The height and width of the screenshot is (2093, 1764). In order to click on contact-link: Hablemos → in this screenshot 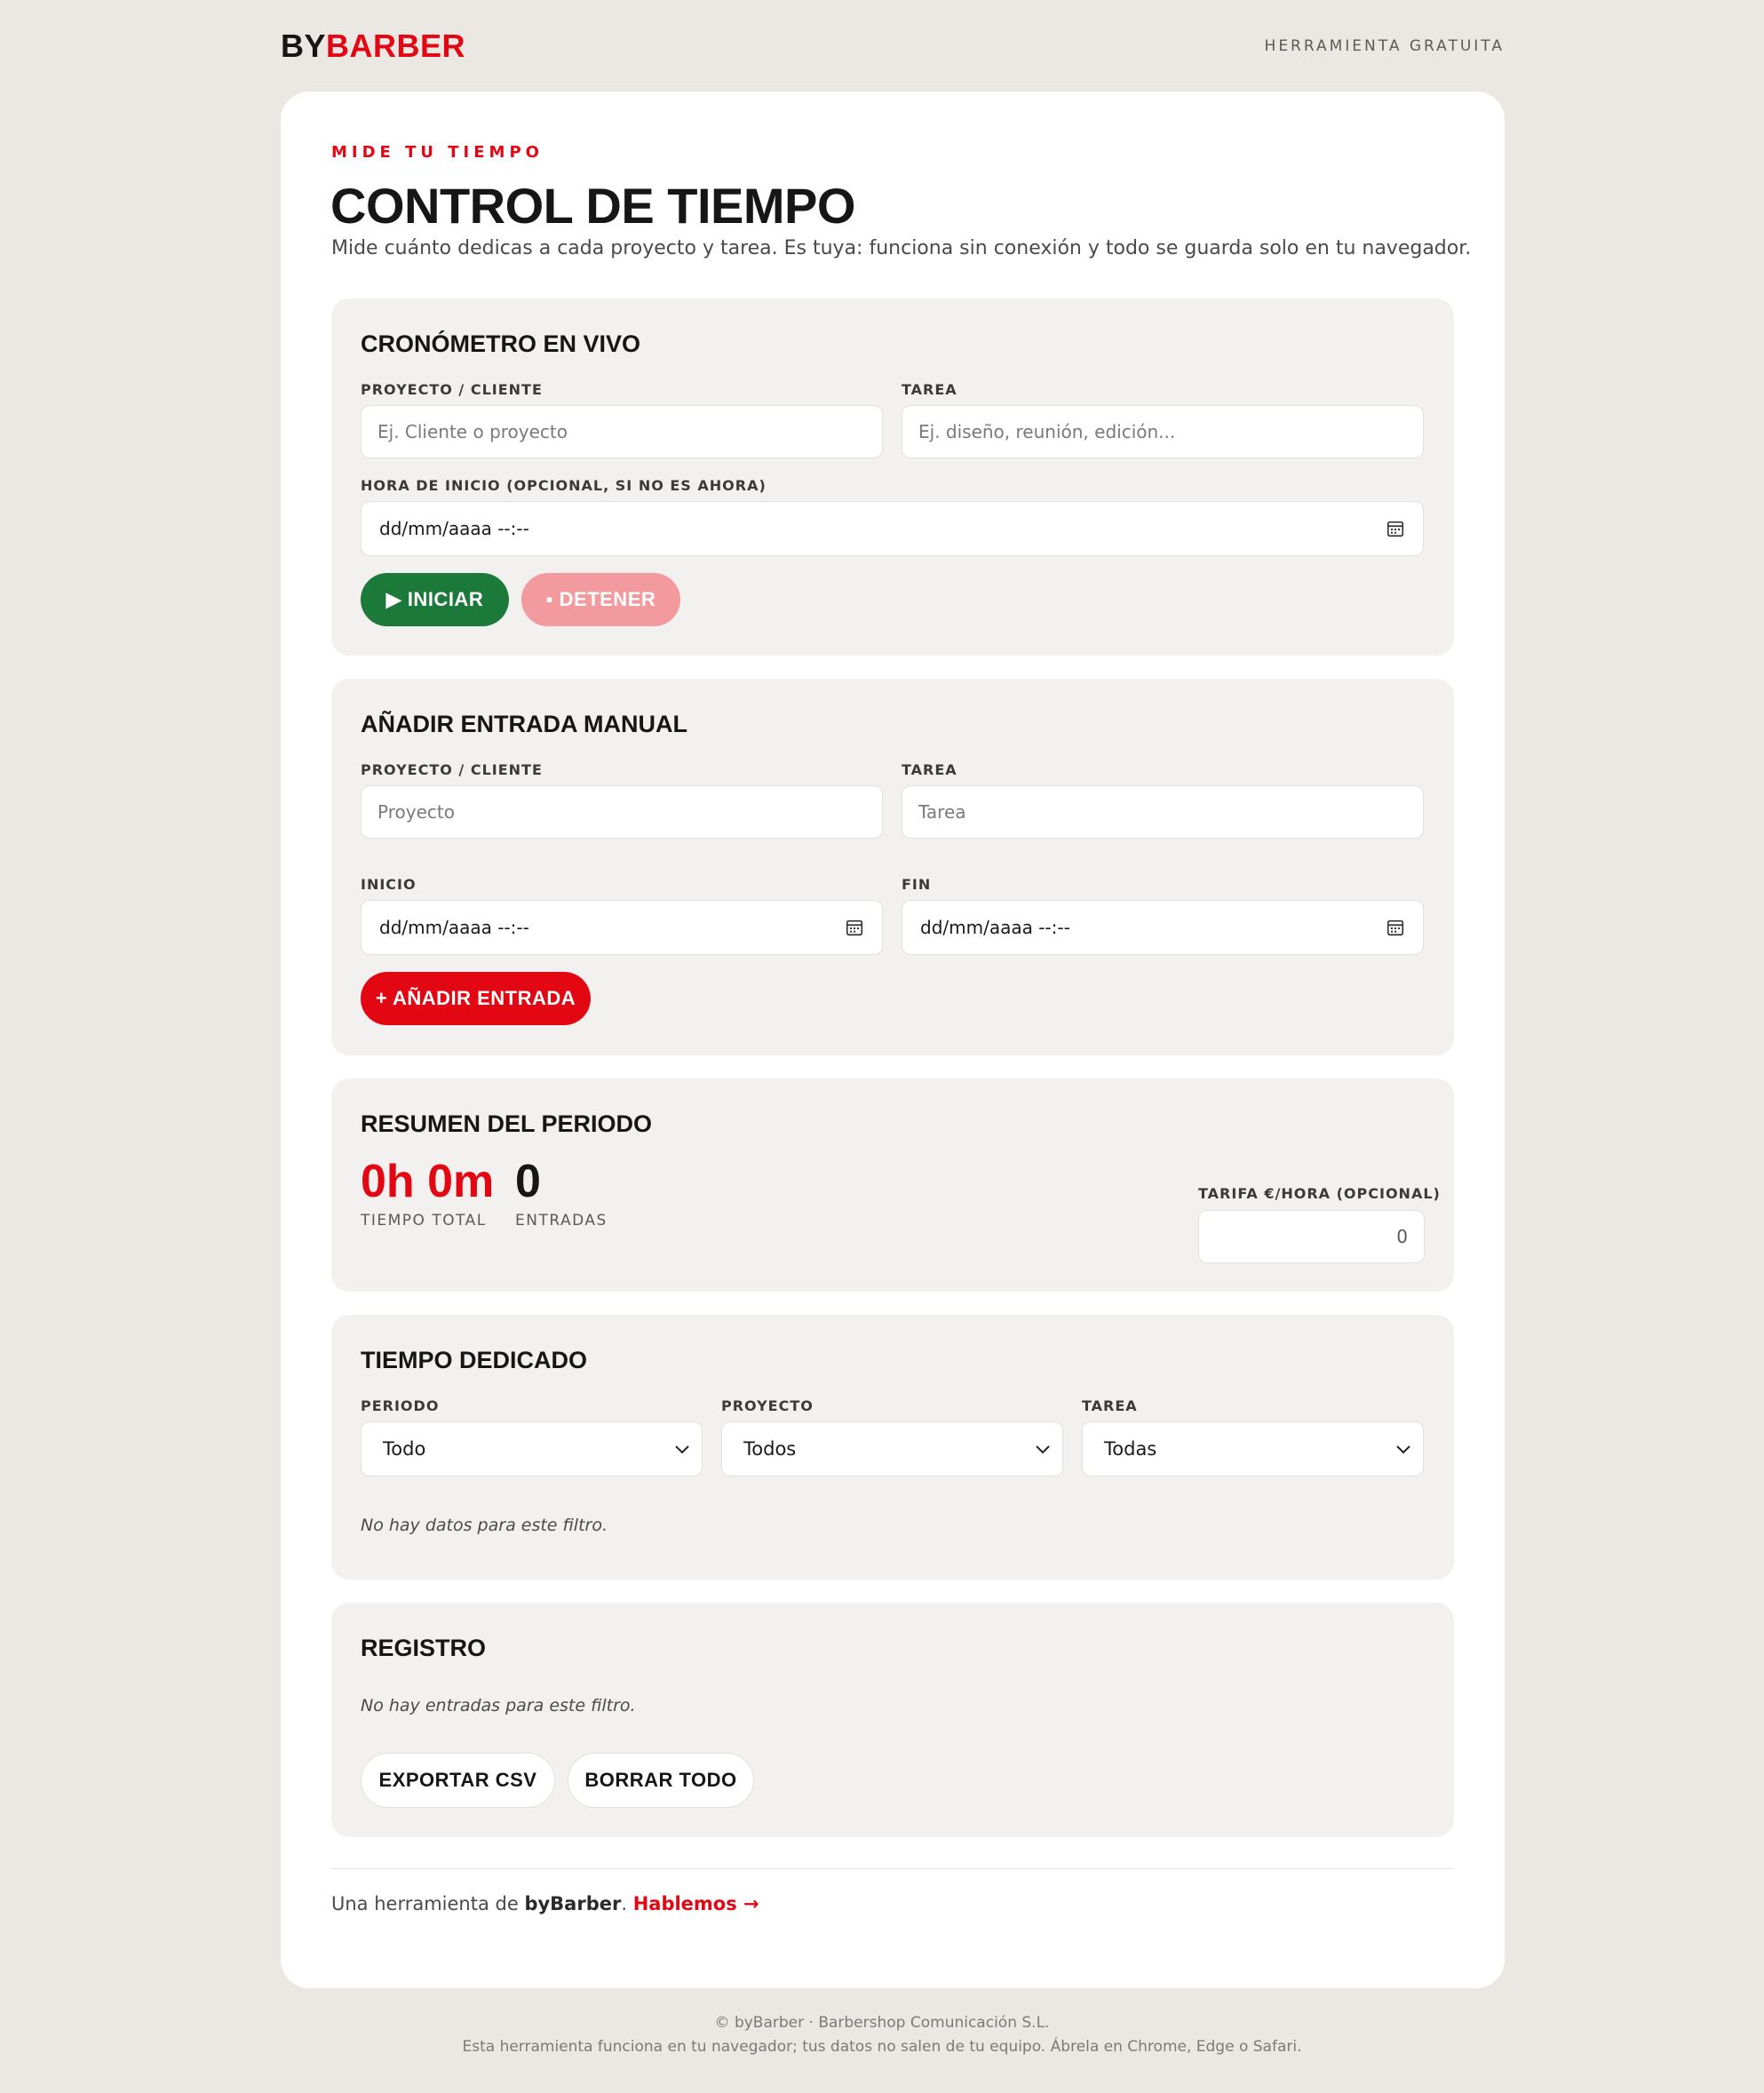, I will do `click(696, 1904)`.